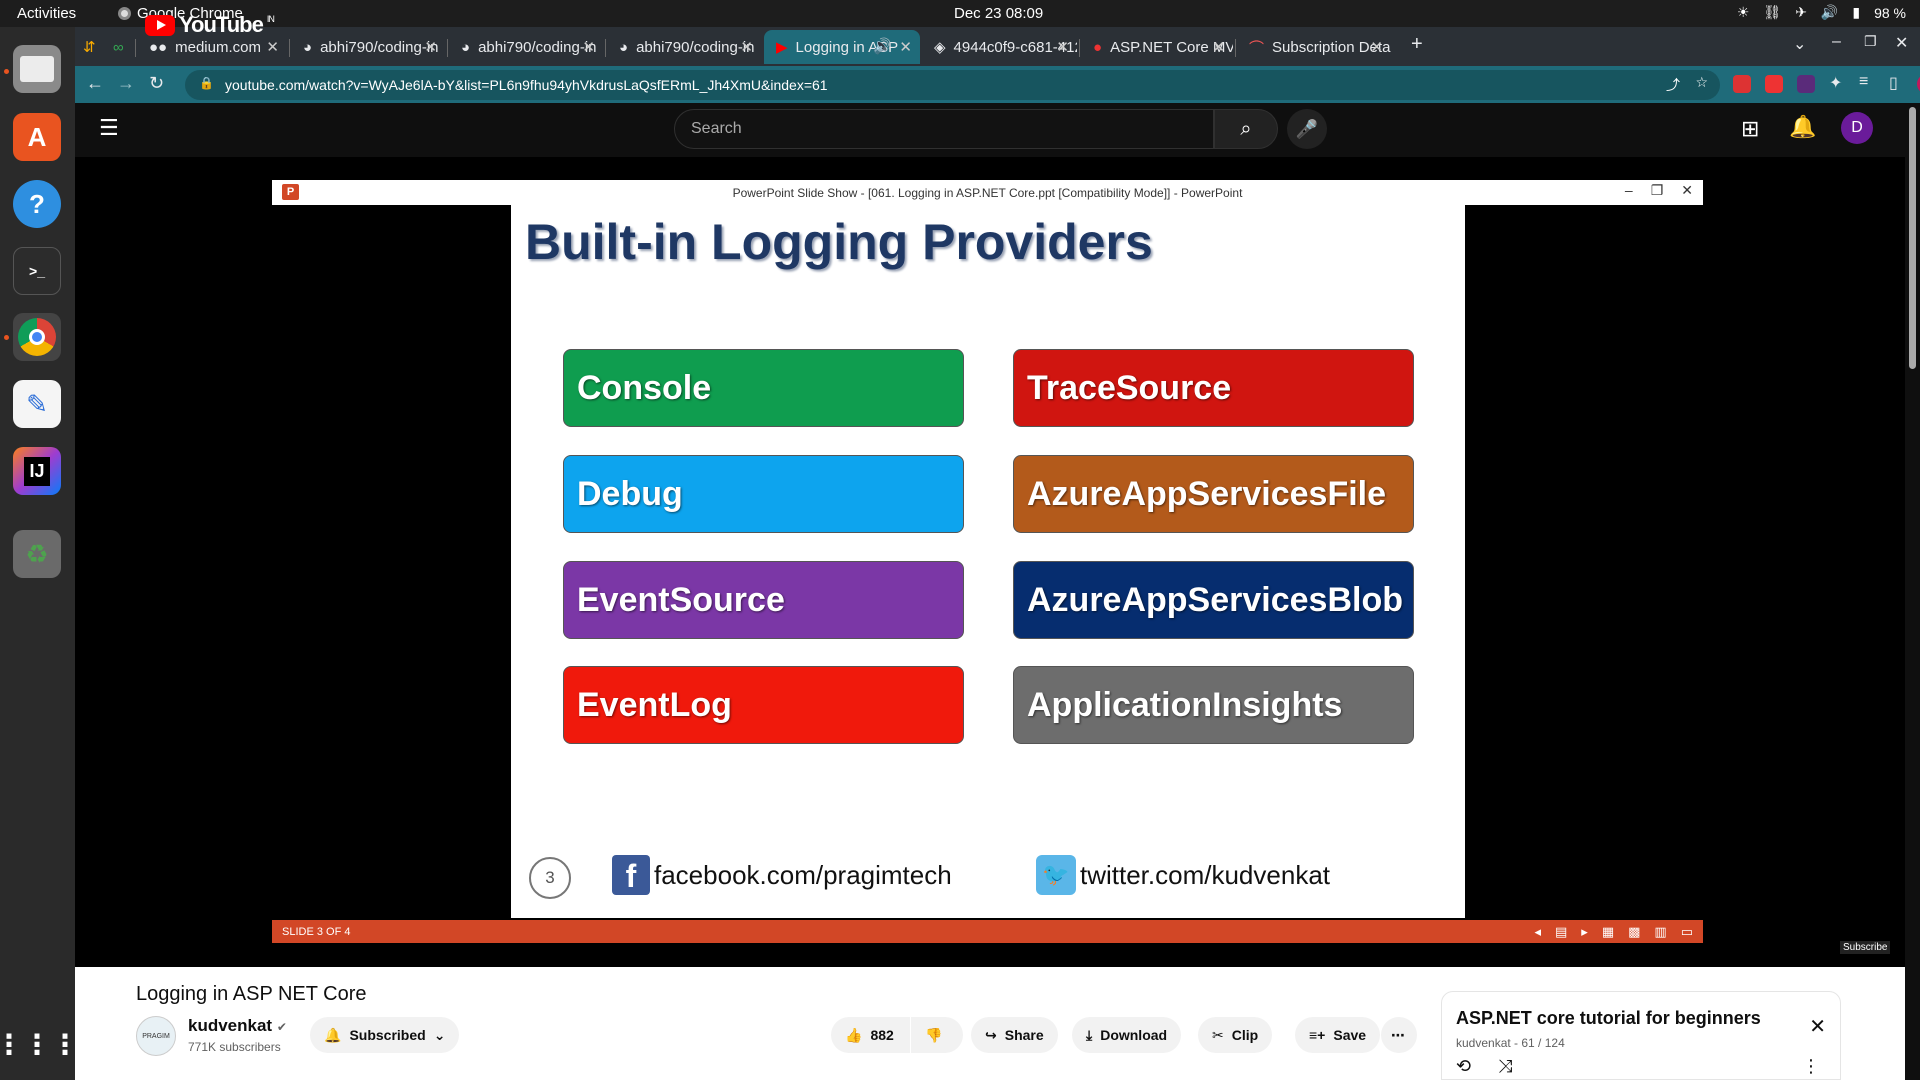 The image size is (1920, 1080). Describe the element at coordinates (156, 83) in the screenshot. I see `reload-icon: ↻` at that location.